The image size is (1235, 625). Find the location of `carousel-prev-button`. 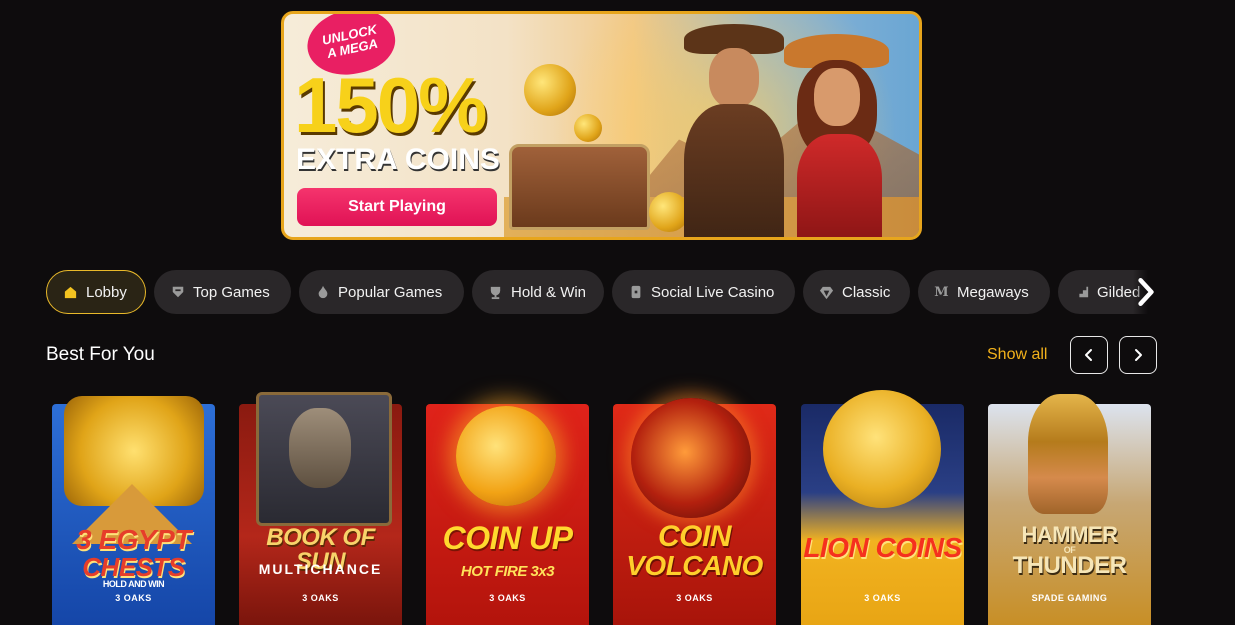

carousel-prev-button is located at coordinates (1089, 355).